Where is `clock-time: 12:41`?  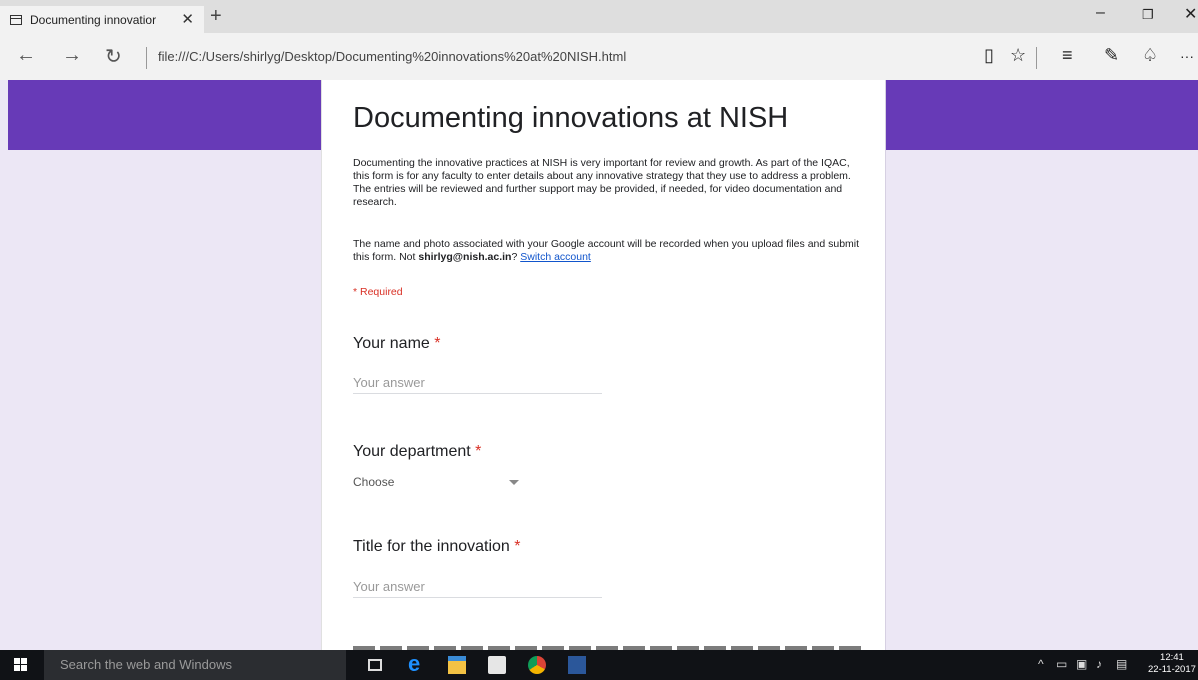 clock-time: 12:41 is located at coordinates (1172, 657).